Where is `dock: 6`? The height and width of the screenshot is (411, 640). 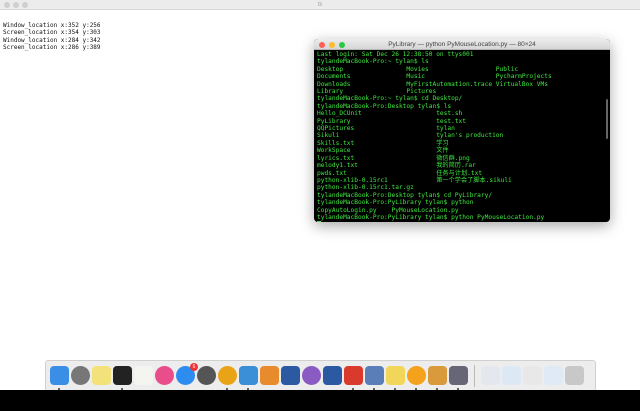
dock: 6 is located at coordinates (320, 375).